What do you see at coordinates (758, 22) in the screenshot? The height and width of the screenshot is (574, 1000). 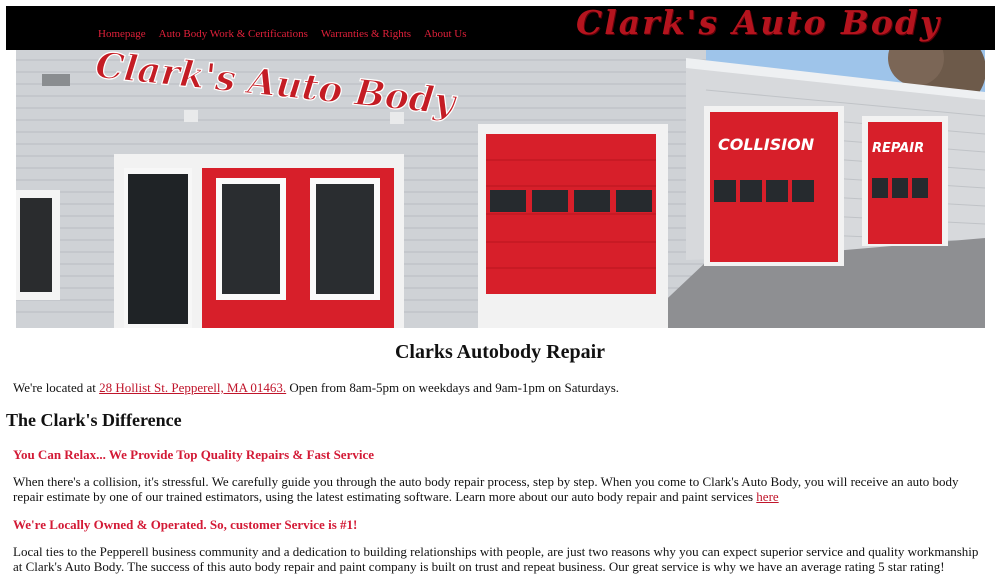 I see `brand-logo: Clark's Auto Body` at bounding box center [758, 22].